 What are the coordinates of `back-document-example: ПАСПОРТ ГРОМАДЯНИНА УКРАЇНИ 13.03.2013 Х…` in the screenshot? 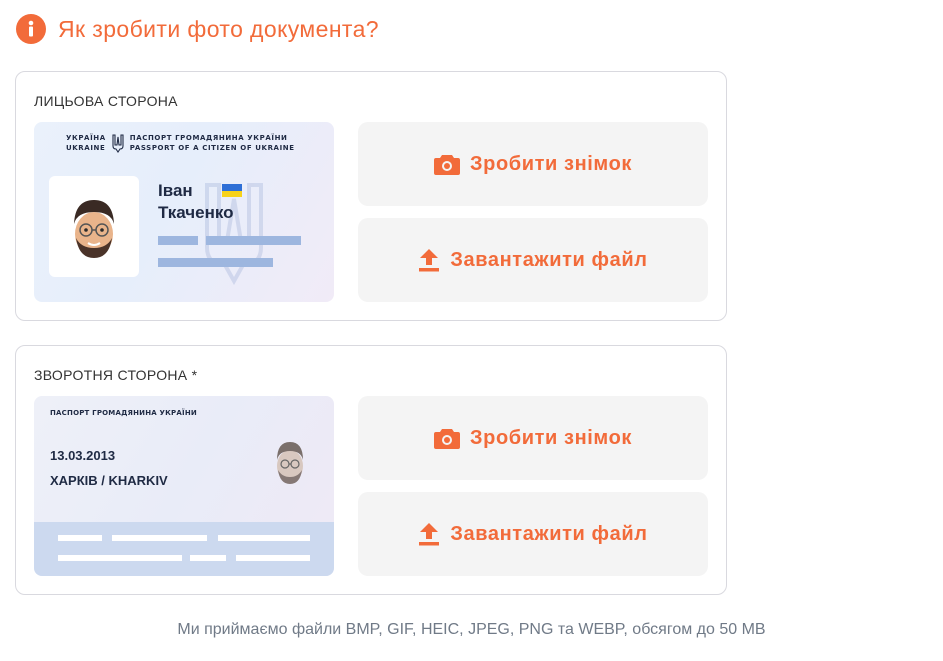 It's located at (184, 486).